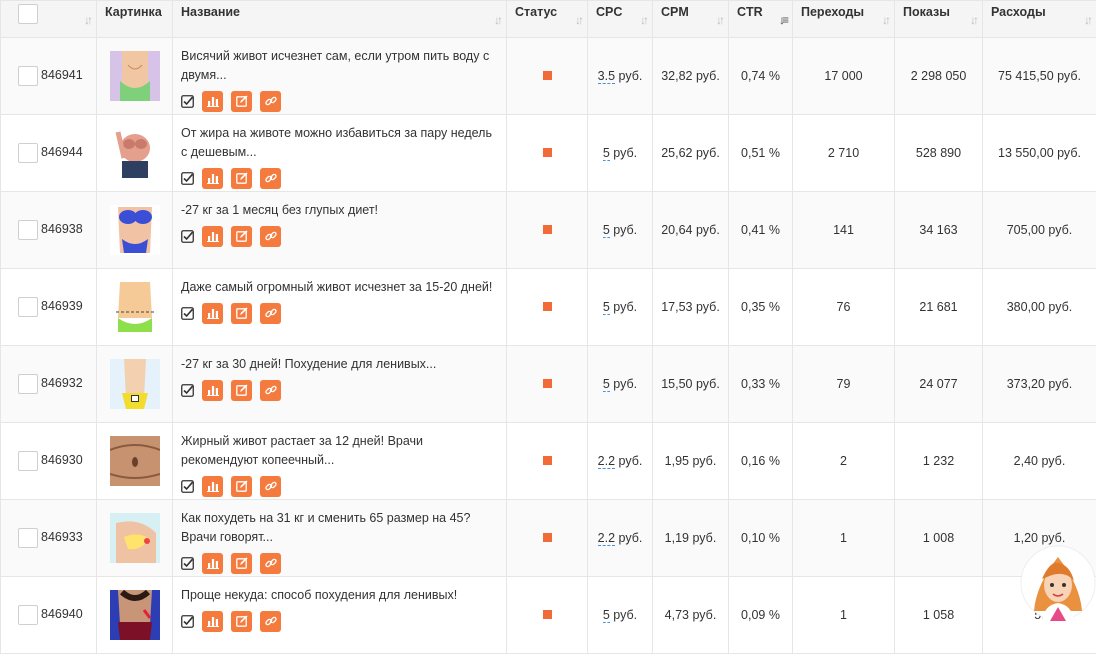  I want to click on woman-torso-thumbnail-icon, so click(135, 153).